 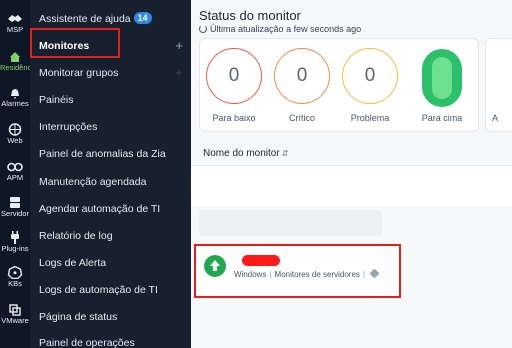 I want to click on status-down-circle: 0, so click(x=234, y=76).